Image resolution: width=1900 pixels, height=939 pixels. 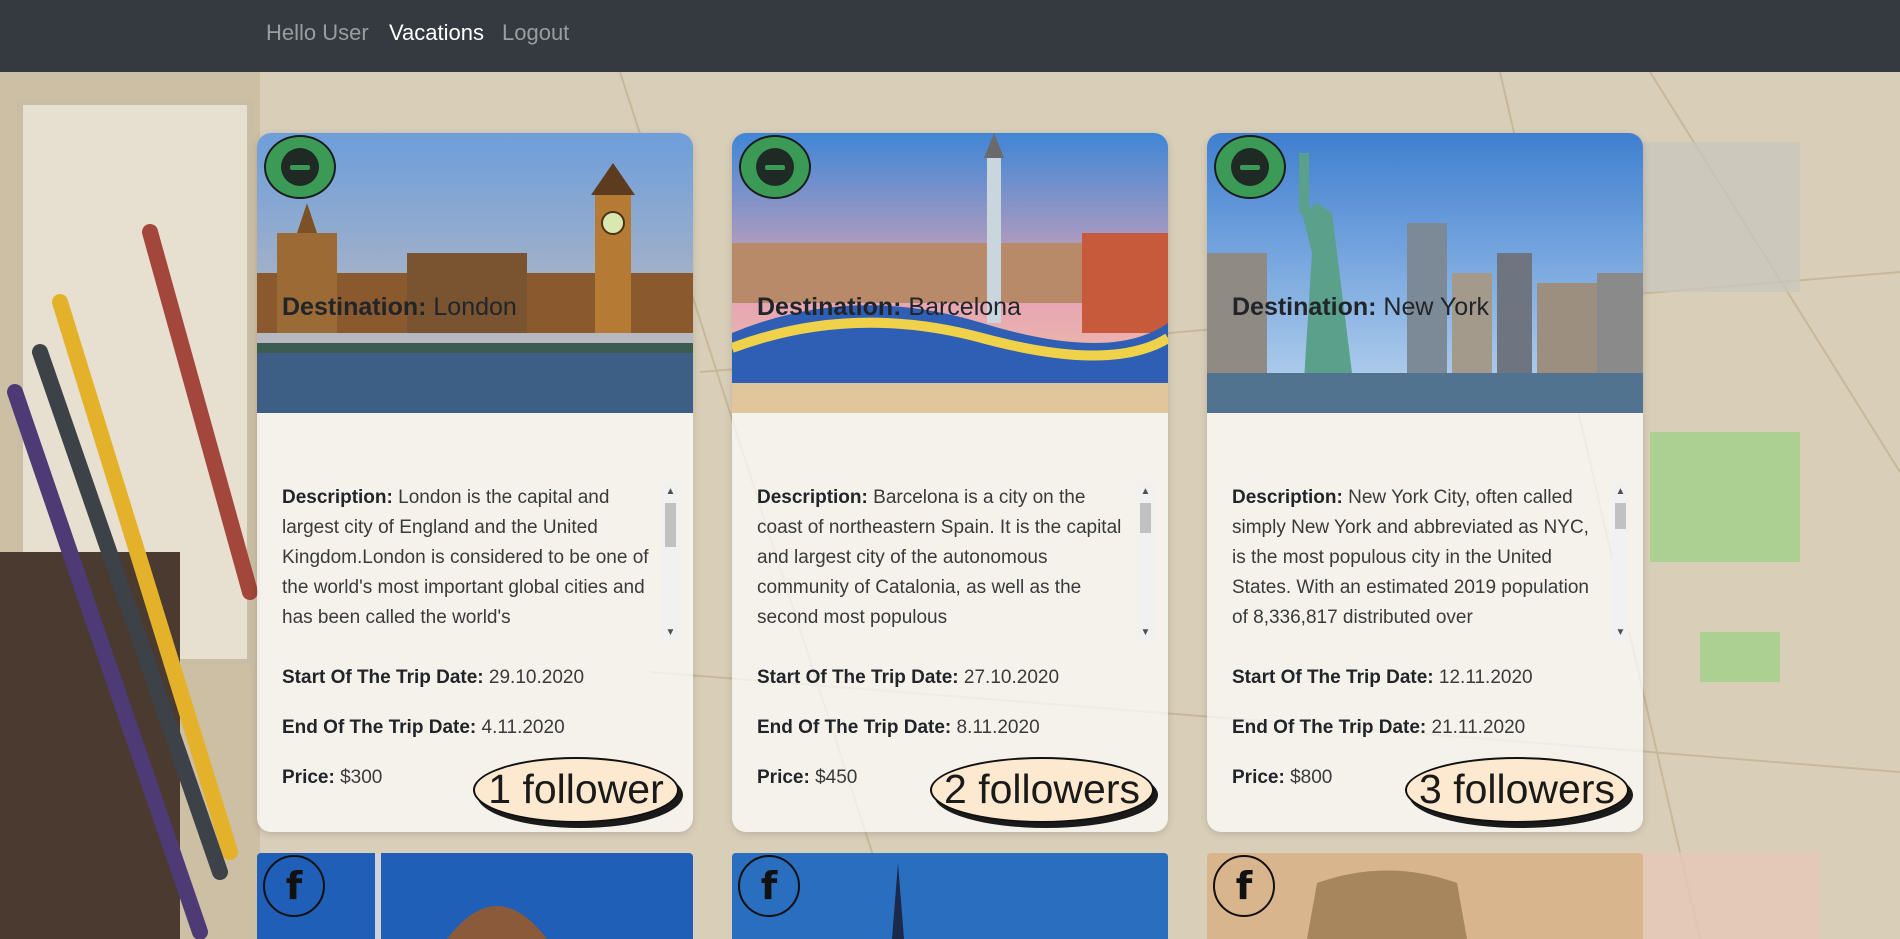 I want to click on destination-heading: Destination: Barcelona, so click(x=889, y=307).